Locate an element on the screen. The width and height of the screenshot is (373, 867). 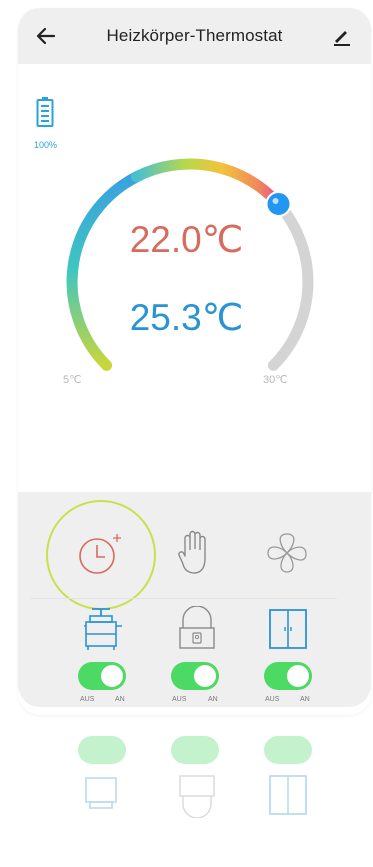
hand-icon is located at coordinates (195, 553).